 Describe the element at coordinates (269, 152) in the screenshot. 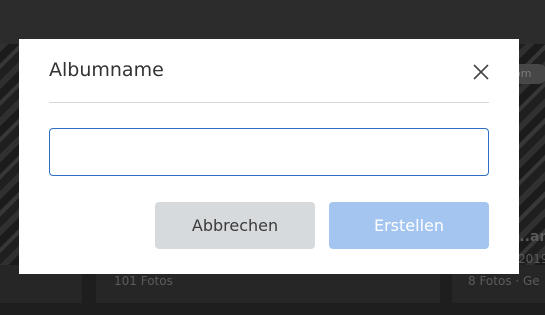

I see `album-name-input` at that location.